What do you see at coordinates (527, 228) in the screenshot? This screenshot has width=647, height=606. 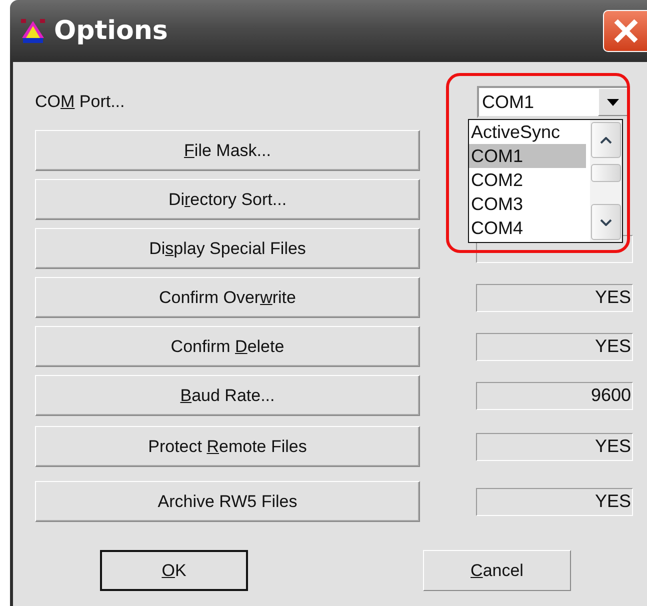 I see `dropdown-option: COM4` at bounding box center [527, 228].